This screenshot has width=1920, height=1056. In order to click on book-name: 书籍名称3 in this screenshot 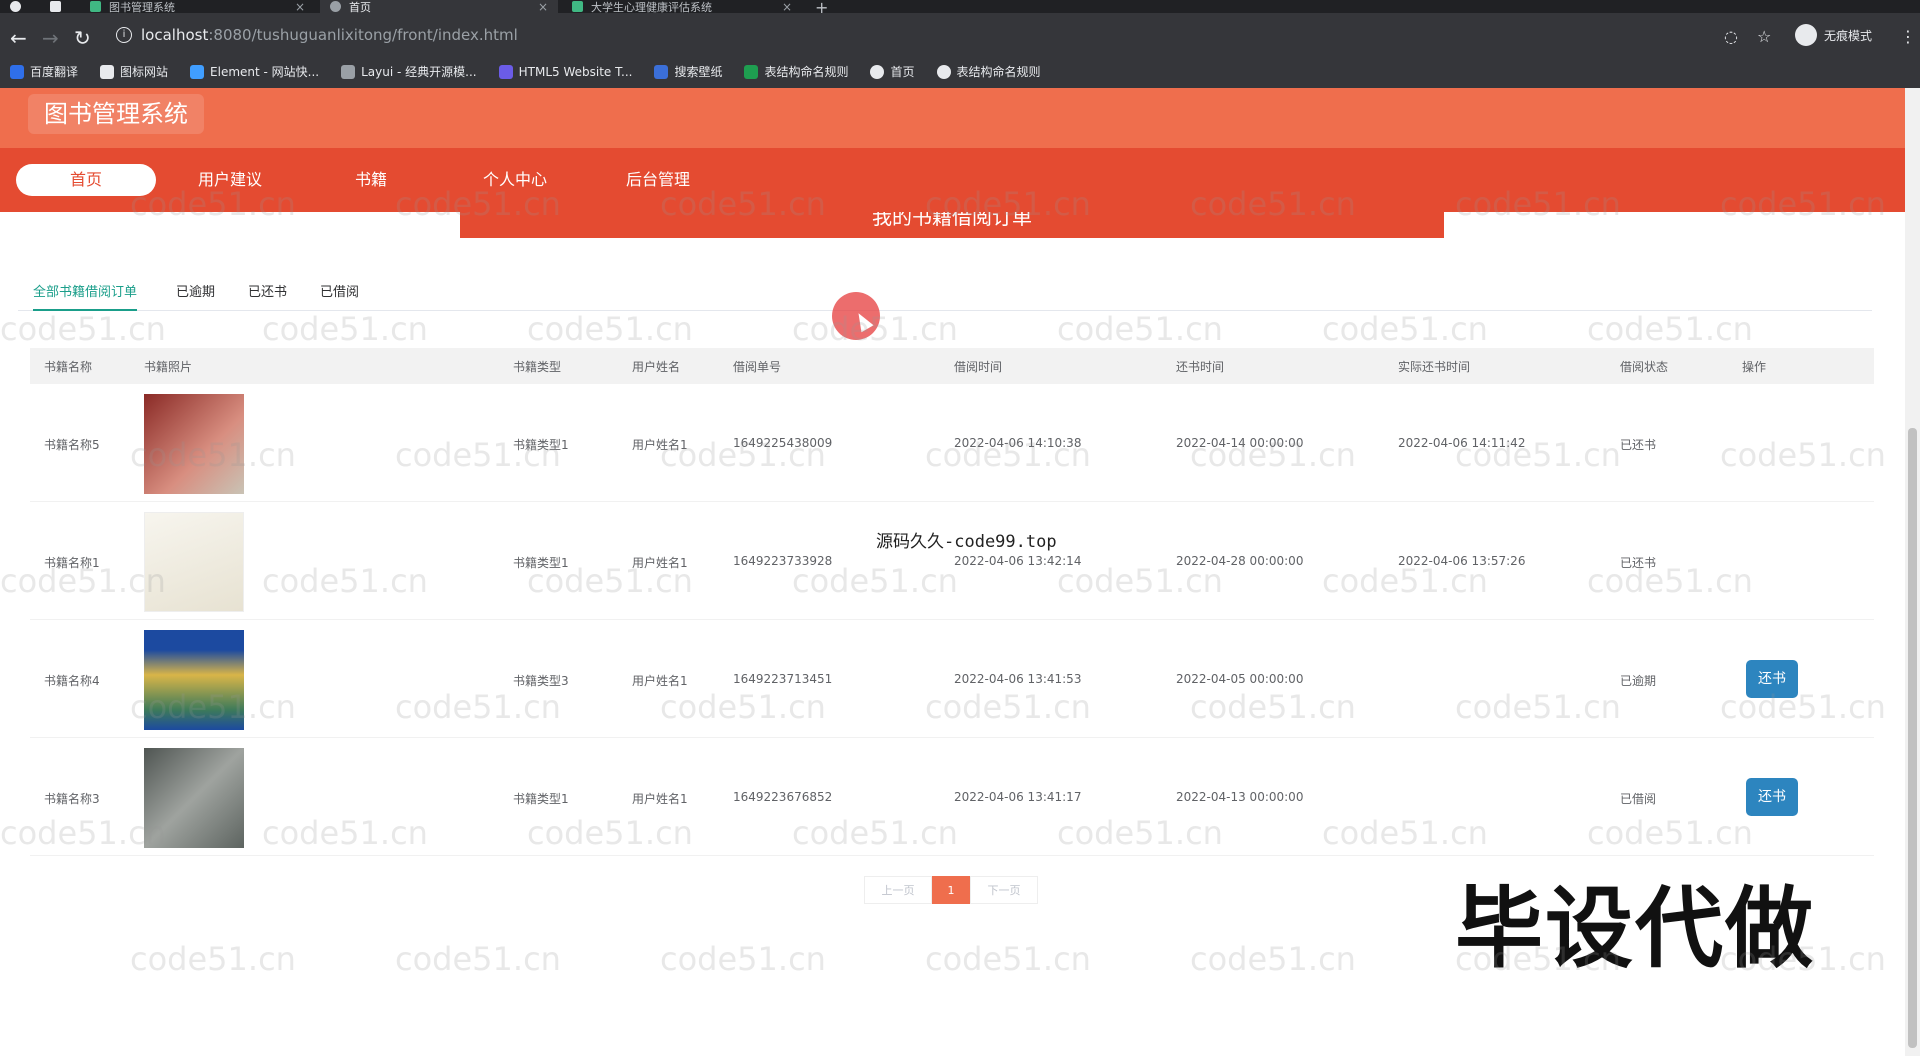, I will do `click(72, 799)`.